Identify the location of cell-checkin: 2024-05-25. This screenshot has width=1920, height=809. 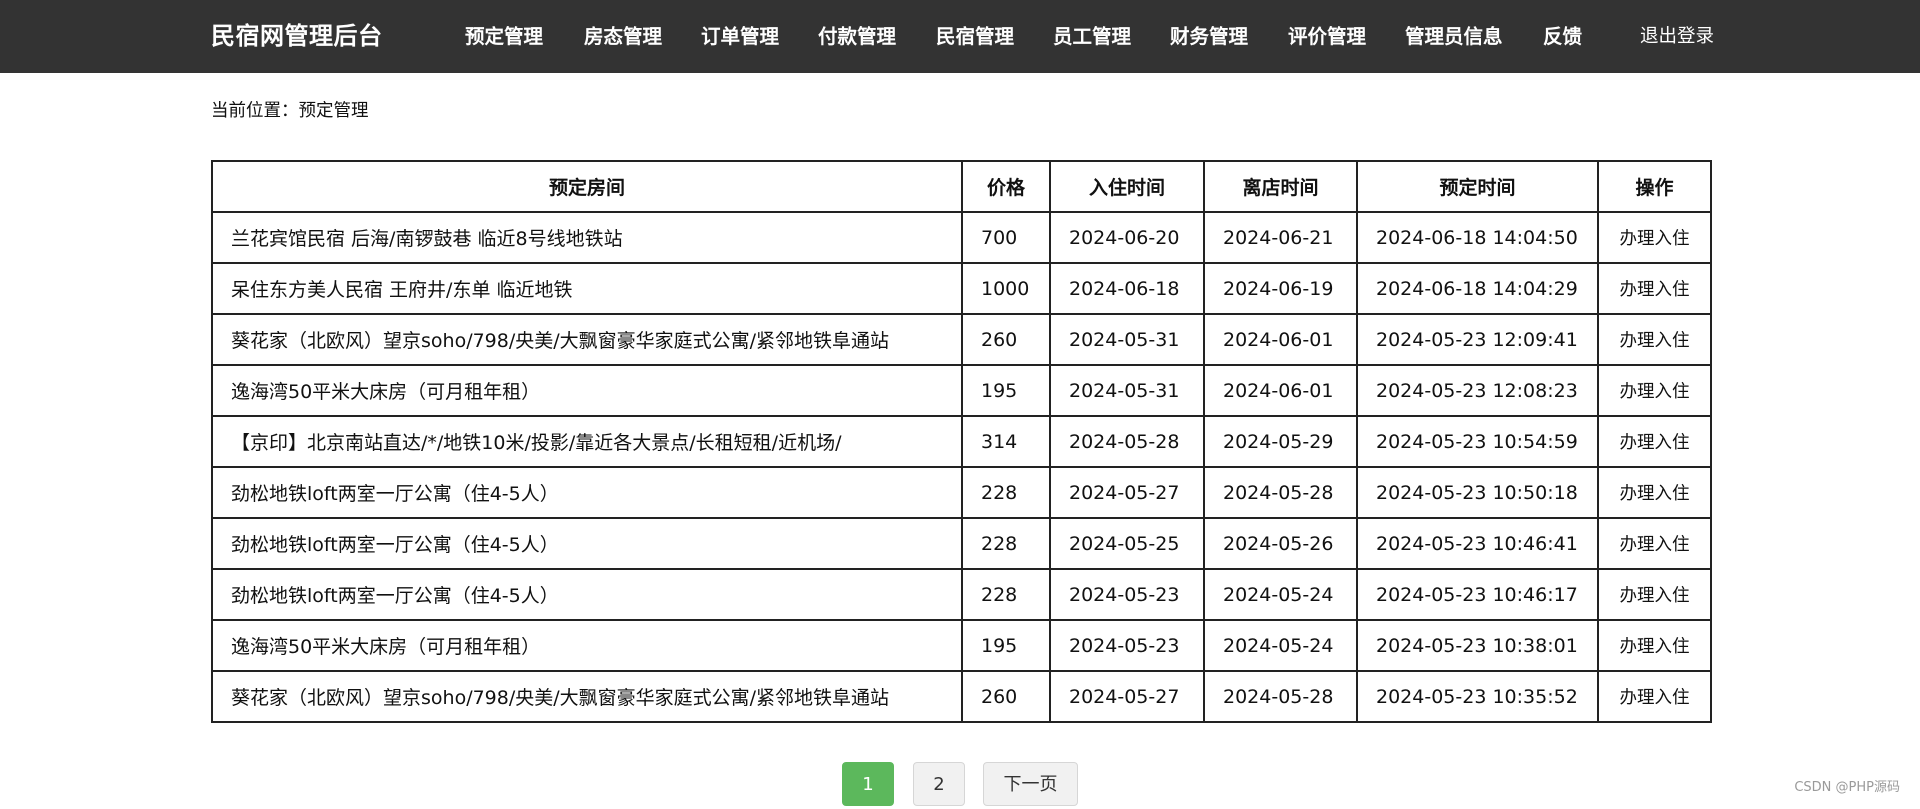
(1127, 543).